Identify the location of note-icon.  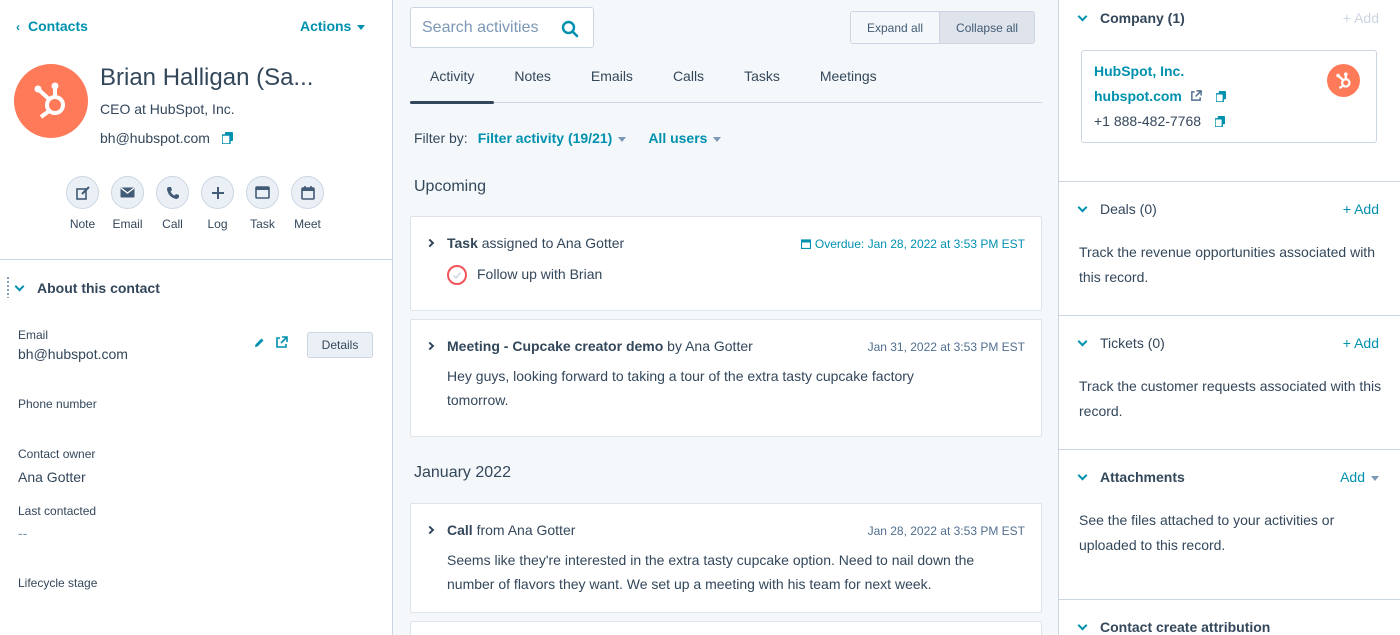
(82, 192).